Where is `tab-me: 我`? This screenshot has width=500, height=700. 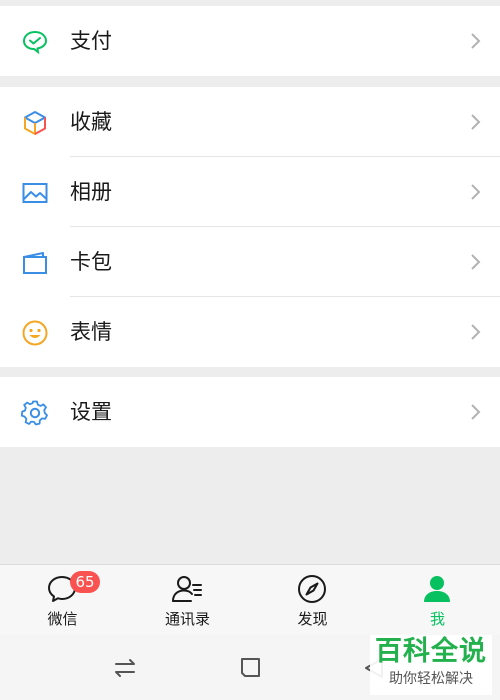 tab-me: 我 is located at coordinates (437, 600).